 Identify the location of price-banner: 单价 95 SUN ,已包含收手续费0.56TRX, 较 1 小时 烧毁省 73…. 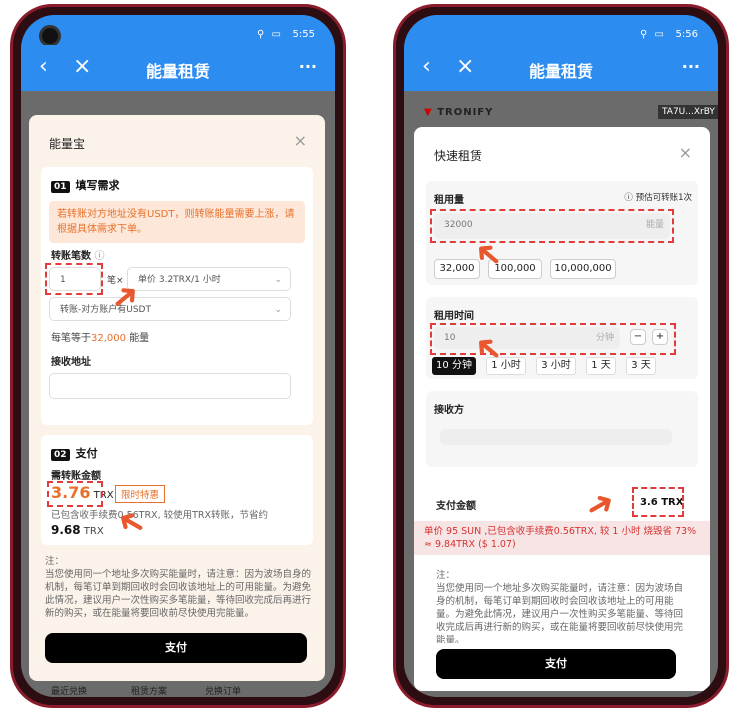
(562, 538).